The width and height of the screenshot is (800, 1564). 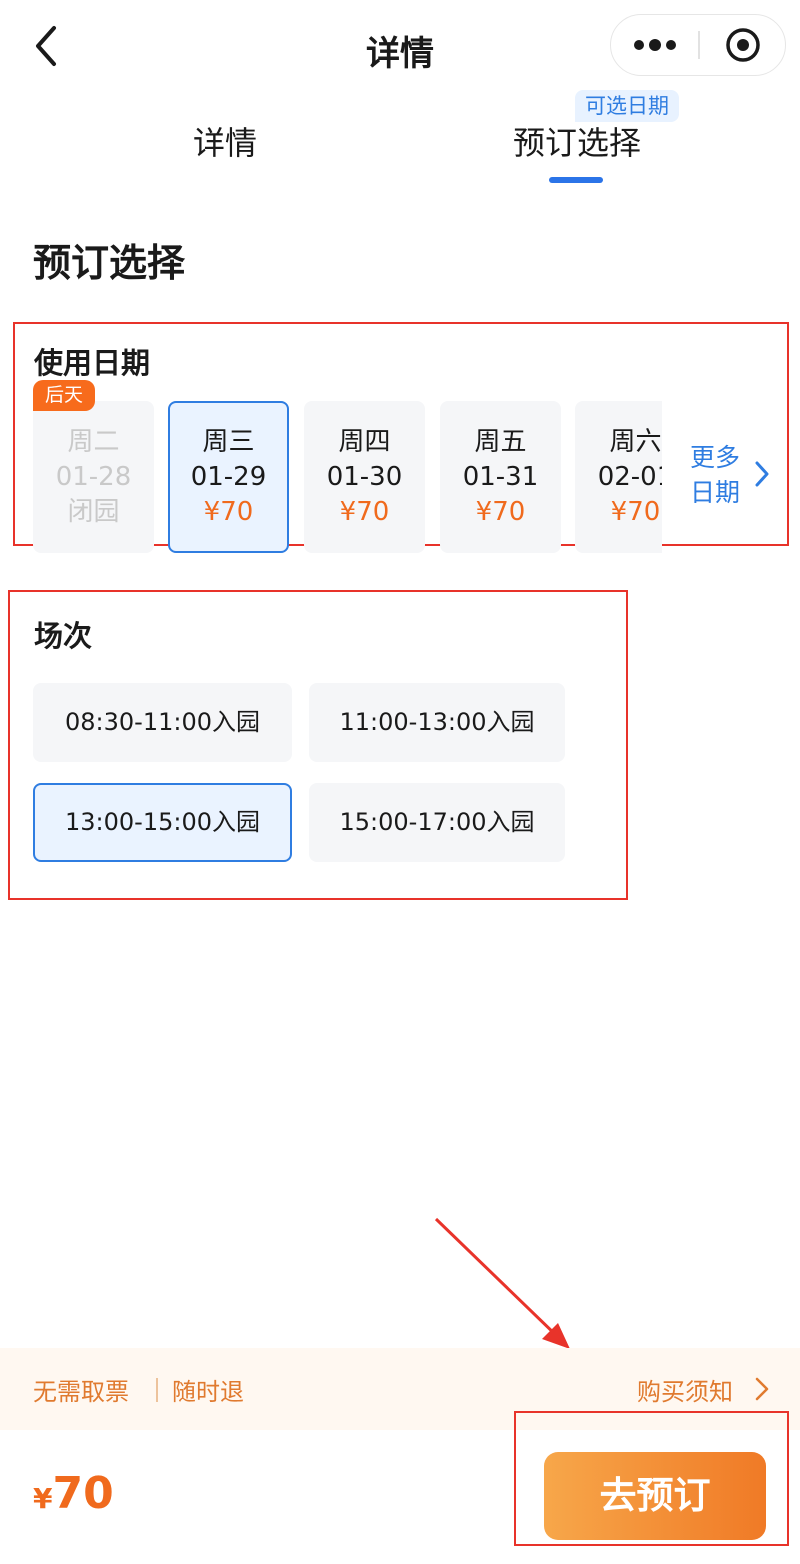 What do you see at coordinates (93, 442) in the screenshot?
I see `date-weekday: 周二` at bounding box center [93, 442].